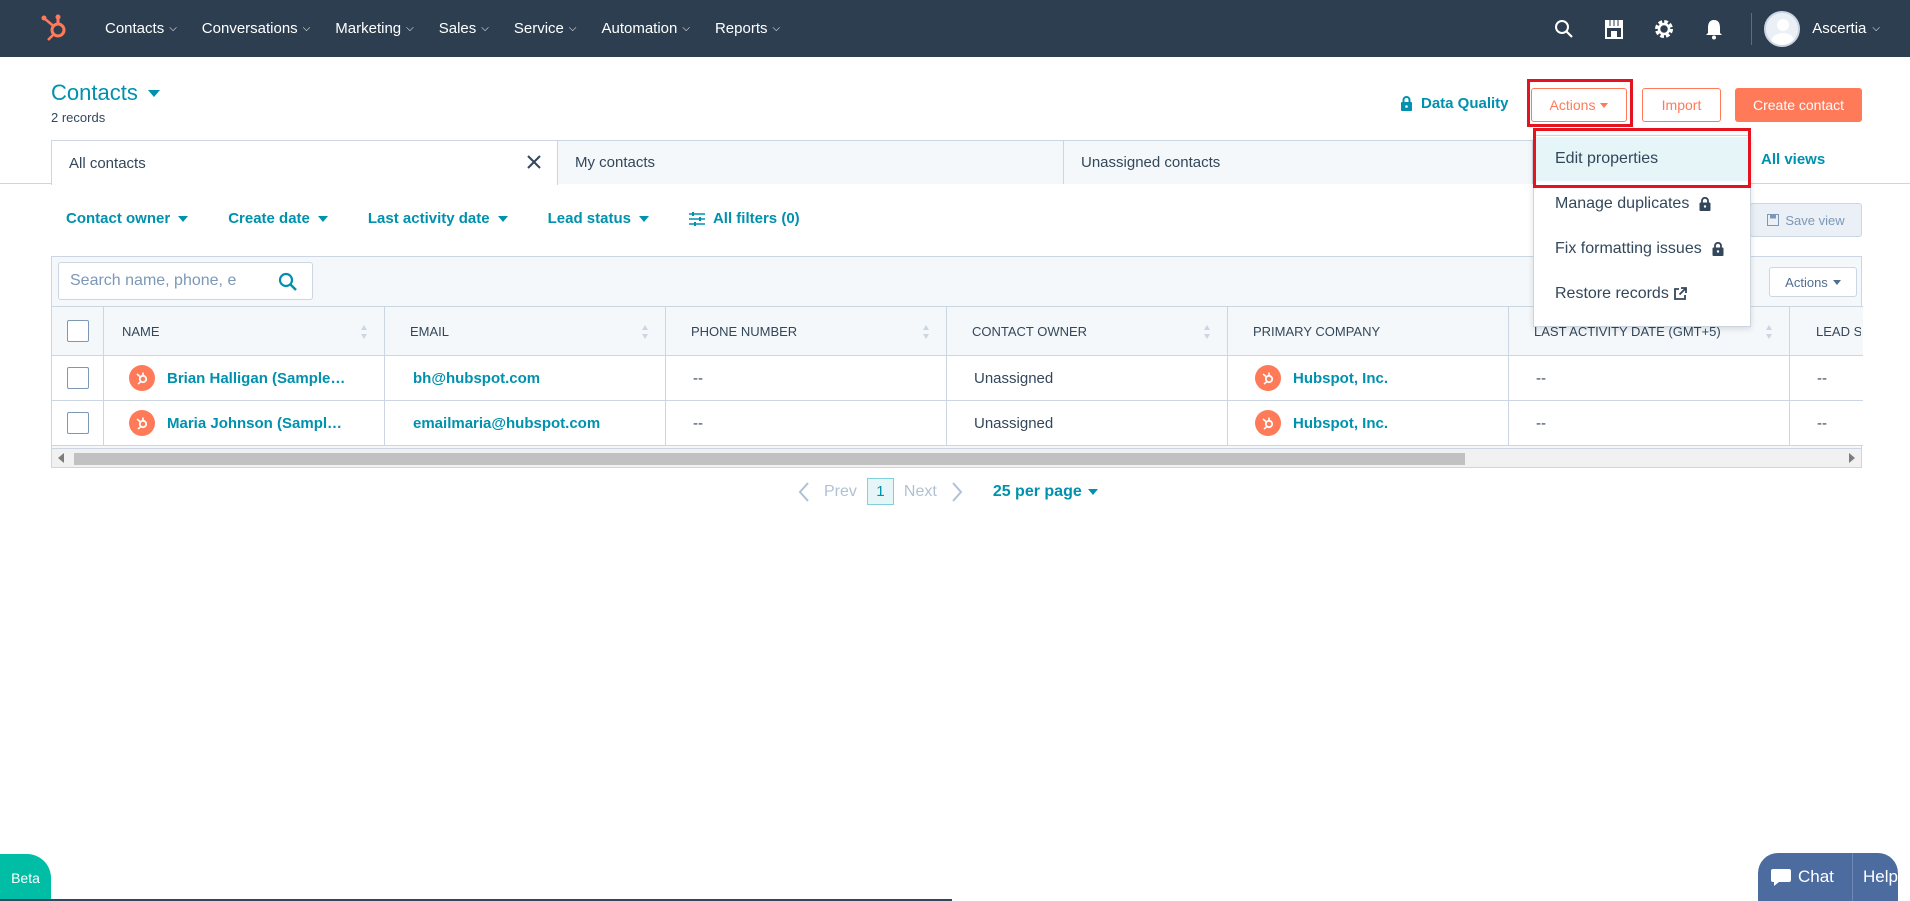 This screenshot has height=901, width=1910. What do you see at coordinates (374, 28) in the screenshot?
I see `nav-marketing: Marketing ⌵` at bounding box center [374, 28].